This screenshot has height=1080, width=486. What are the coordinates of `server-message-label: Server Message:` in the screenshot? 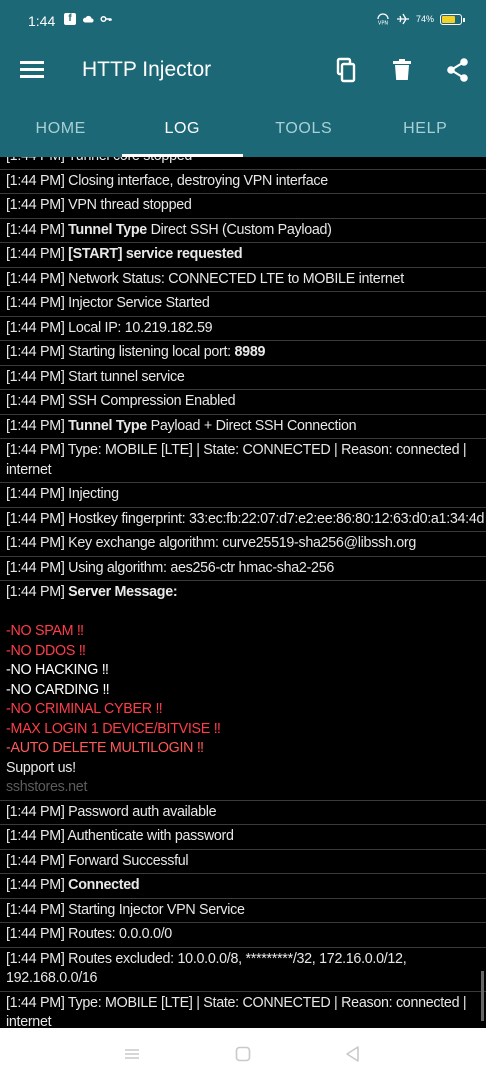 It's located at (123, 592).